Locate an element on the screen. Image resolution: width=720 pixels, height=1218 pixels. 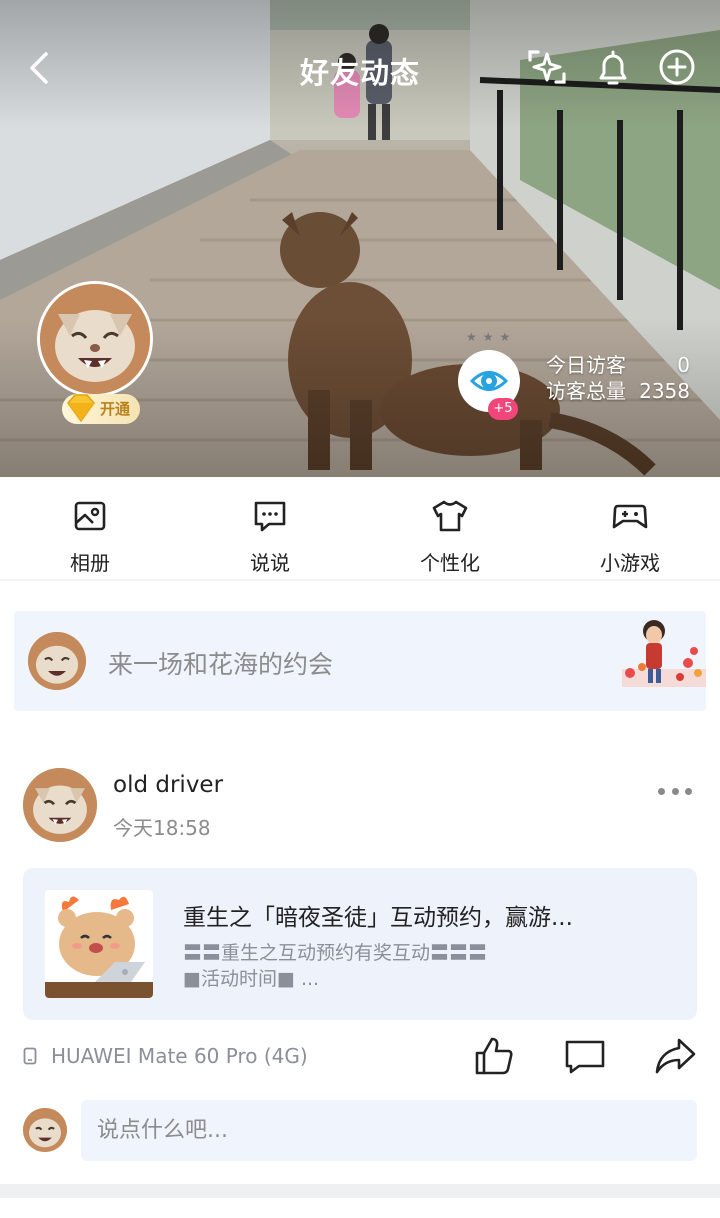
nav-item-album: 相册 is located at coordinates (90, 528).